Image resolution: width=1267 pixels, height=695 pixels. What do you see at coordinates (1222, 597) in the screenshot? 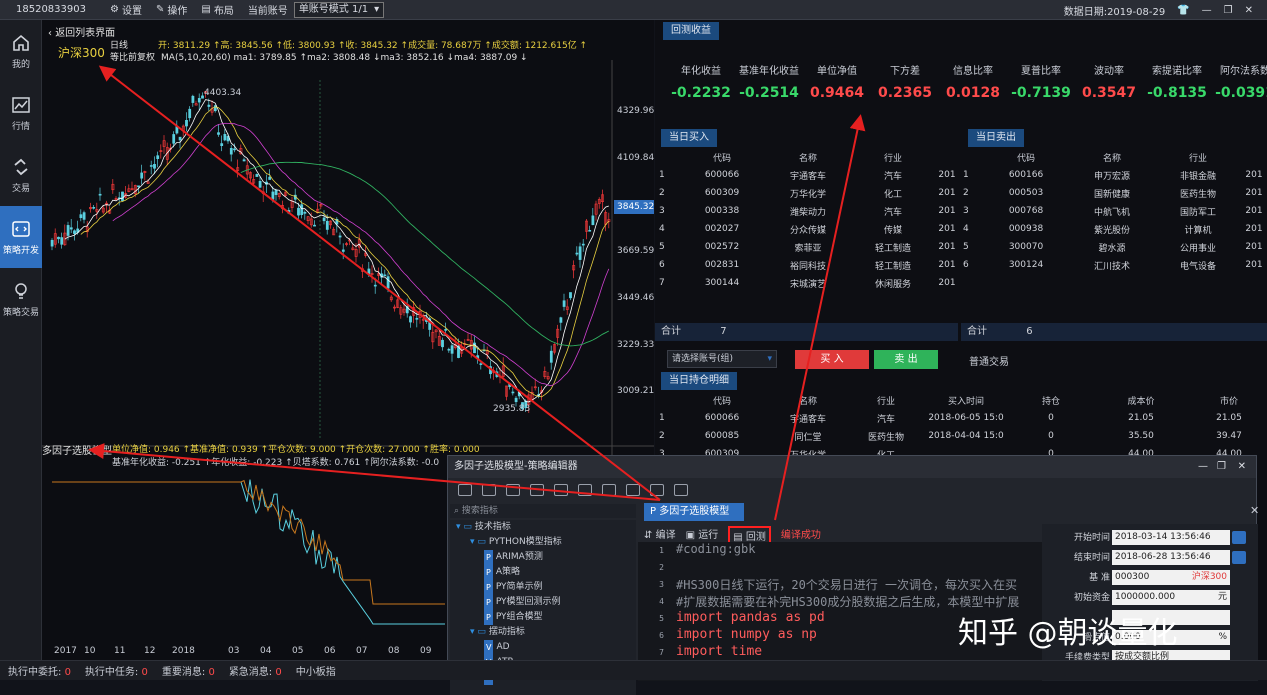
I see `param-unit: 元` at bounding box center [1222, 597].